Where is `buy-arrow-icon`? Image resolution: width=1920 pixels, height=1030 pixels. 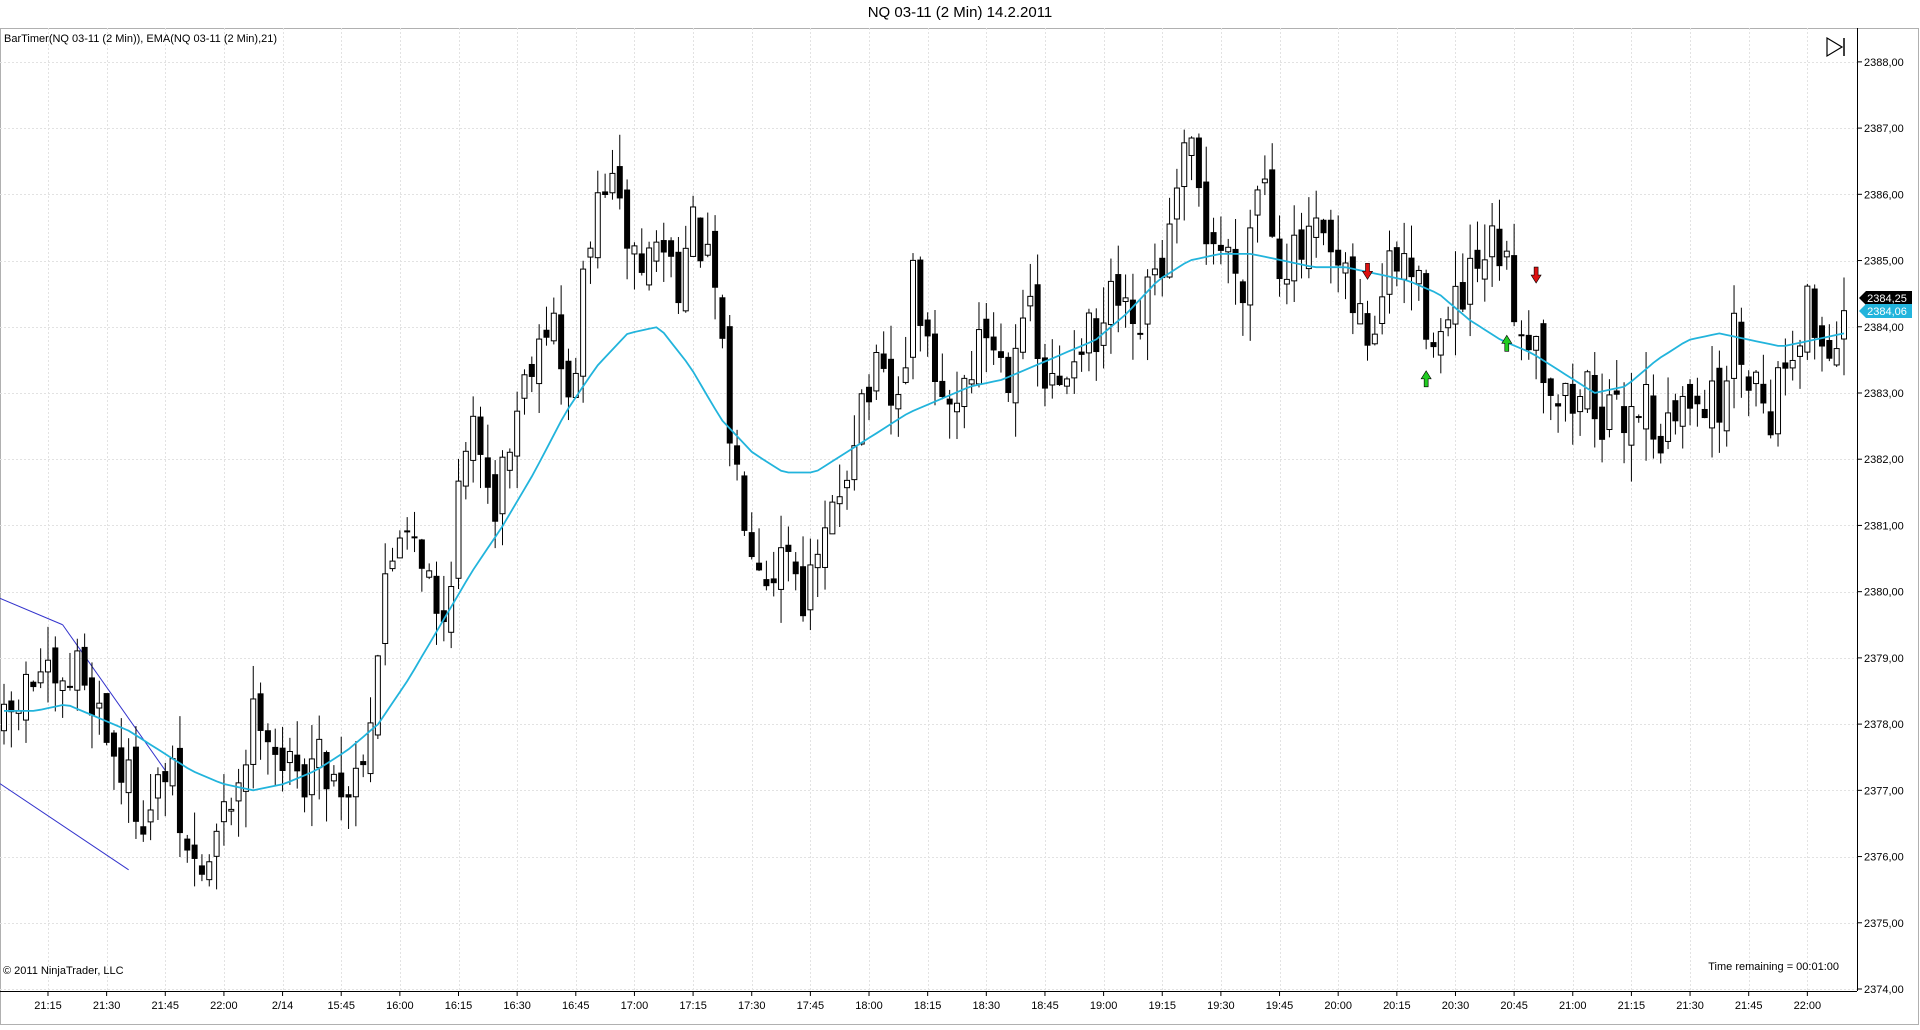 buy-arrow-icon is located at coordinates (1426, 379).